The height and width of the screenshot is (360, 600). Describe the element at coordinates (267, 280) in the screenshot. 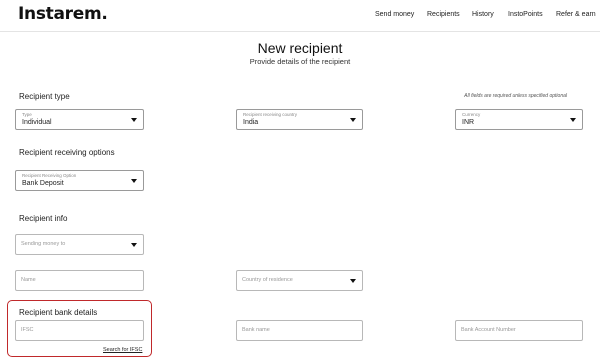

I see `country-of-residence-placeholder: Country of residence` at that location.